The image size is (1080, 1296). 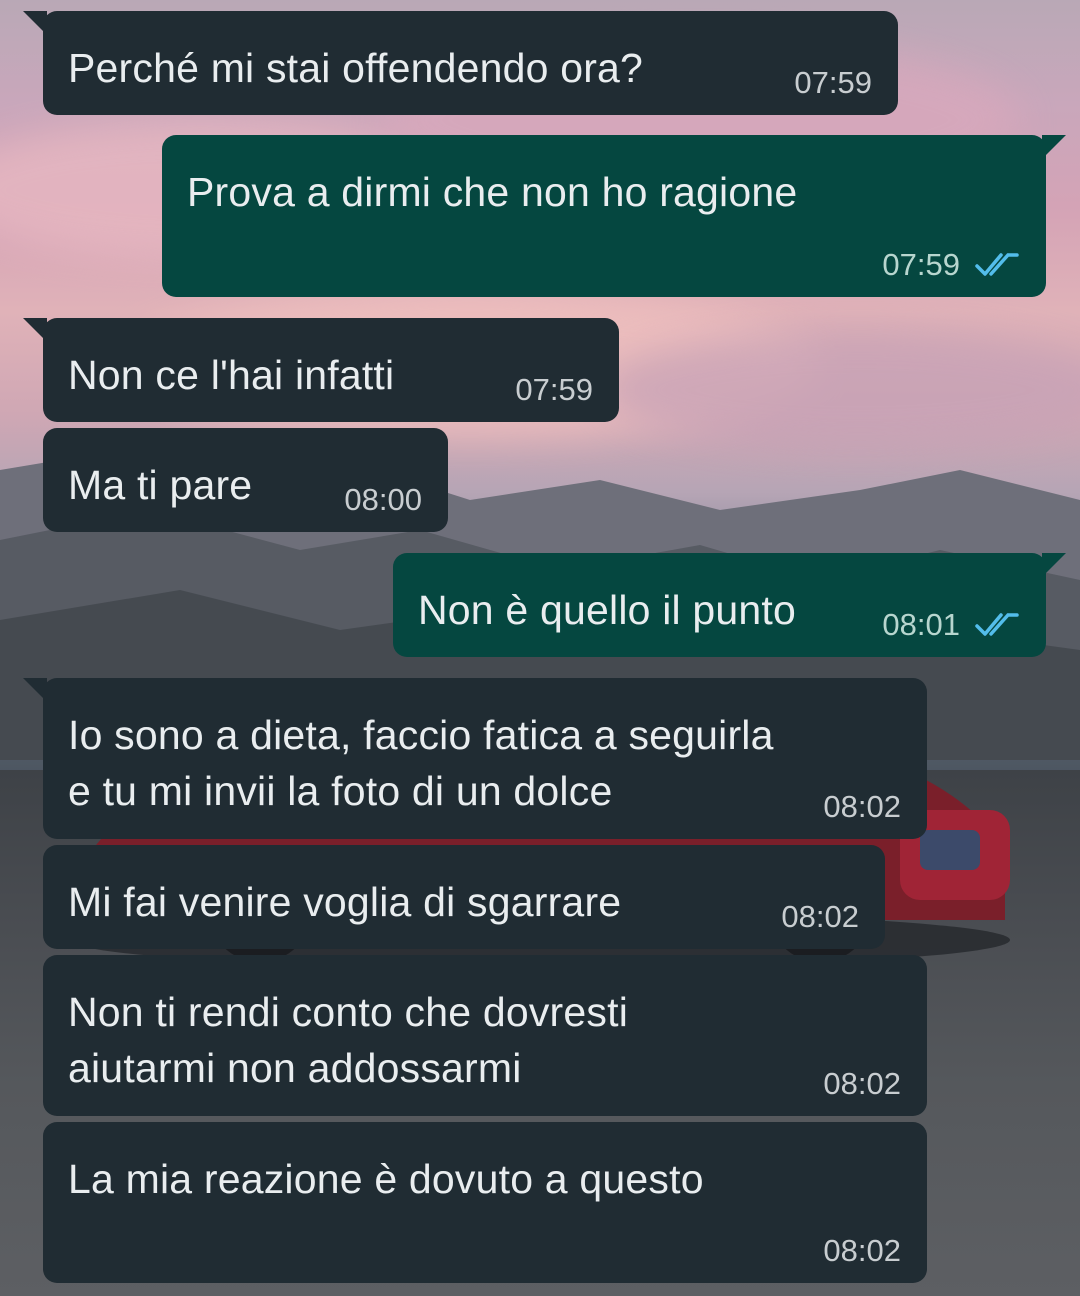 I want to click on message-text: Perché mi stai offendendo ora?, so click(x=356, y=68).